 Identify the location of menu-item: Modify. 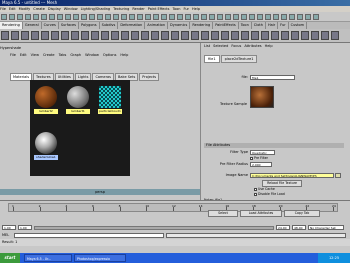
(25, 9).